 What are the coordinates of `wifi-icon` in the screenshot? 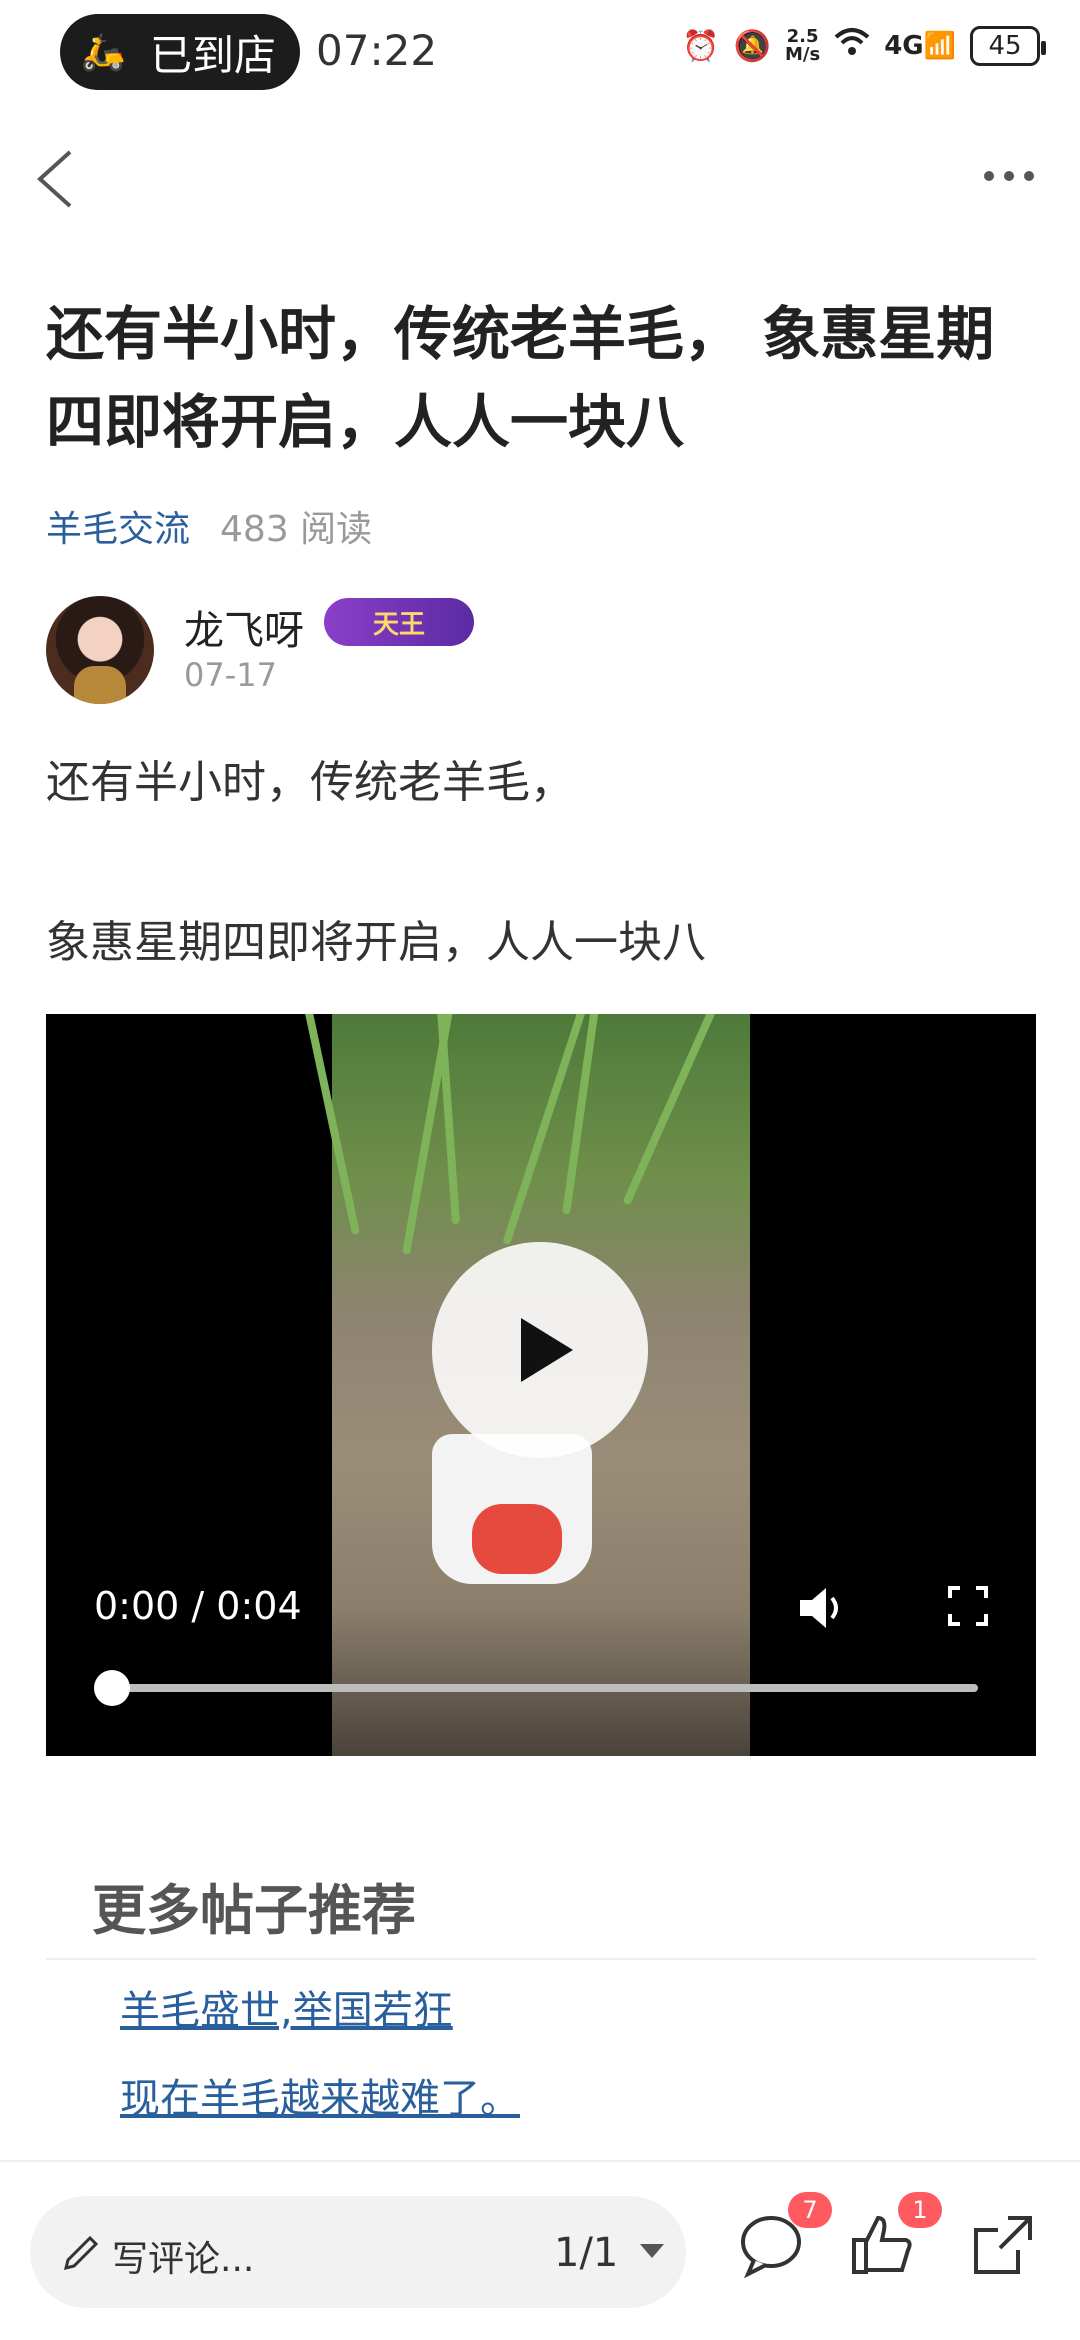 It's located at (852, 46).